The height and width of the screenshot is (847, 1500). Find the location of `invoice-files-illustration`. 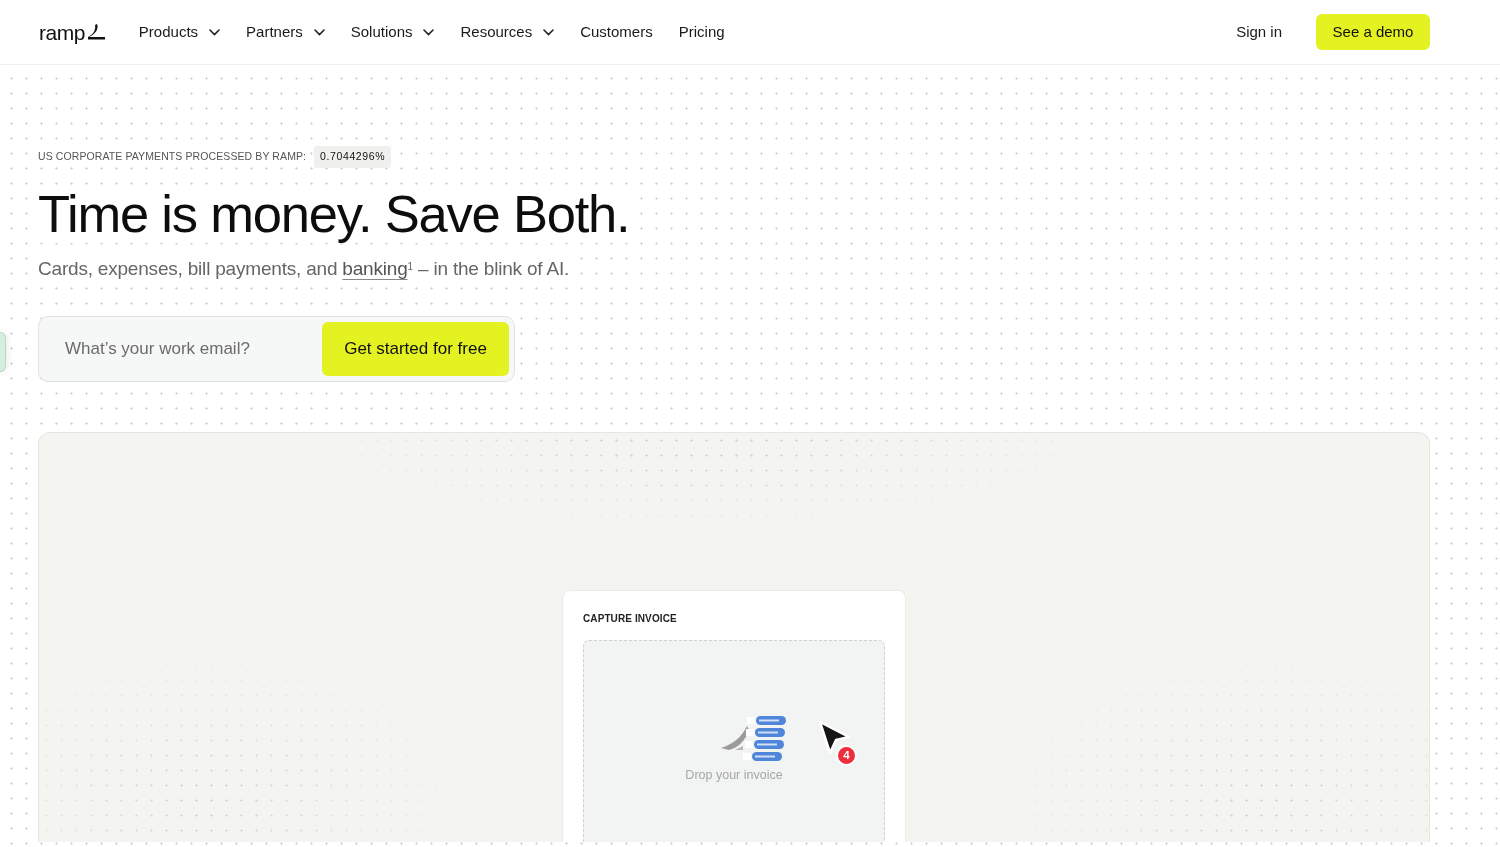

invoice-files-illustration is located at coordinates (753, 739).